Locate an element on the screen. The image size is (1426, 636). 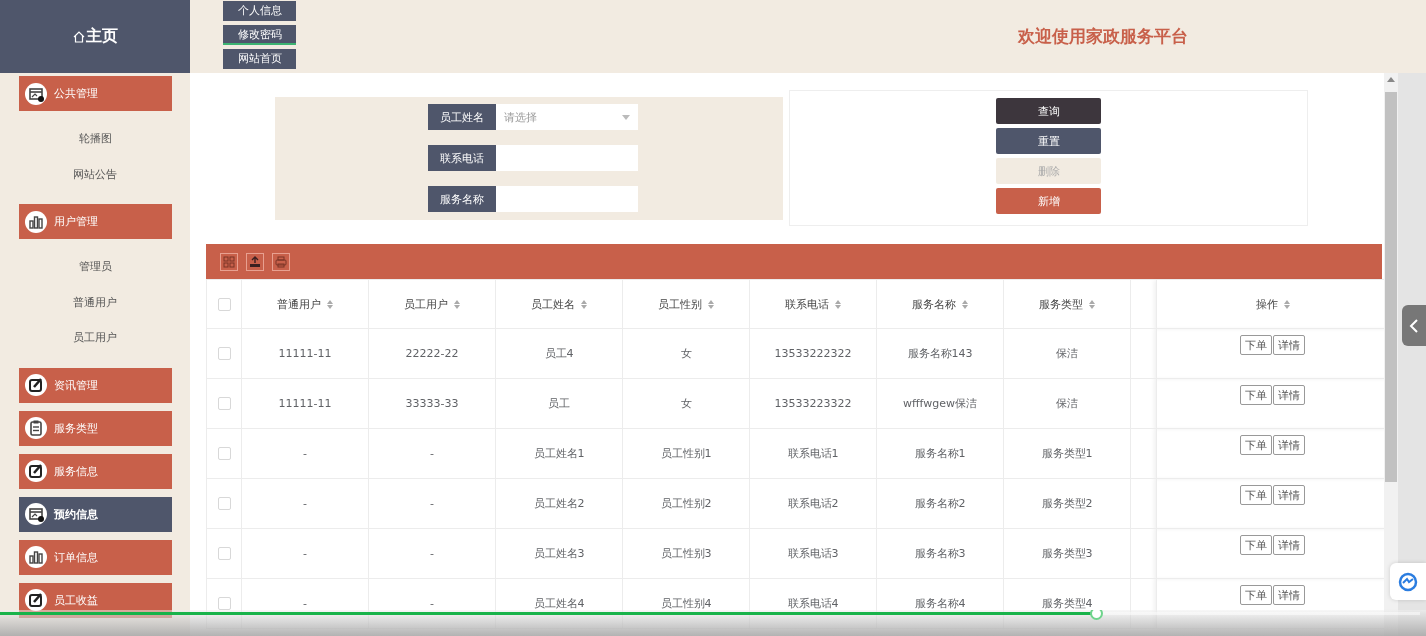
floating-button is located at coordinates (1408, 581).